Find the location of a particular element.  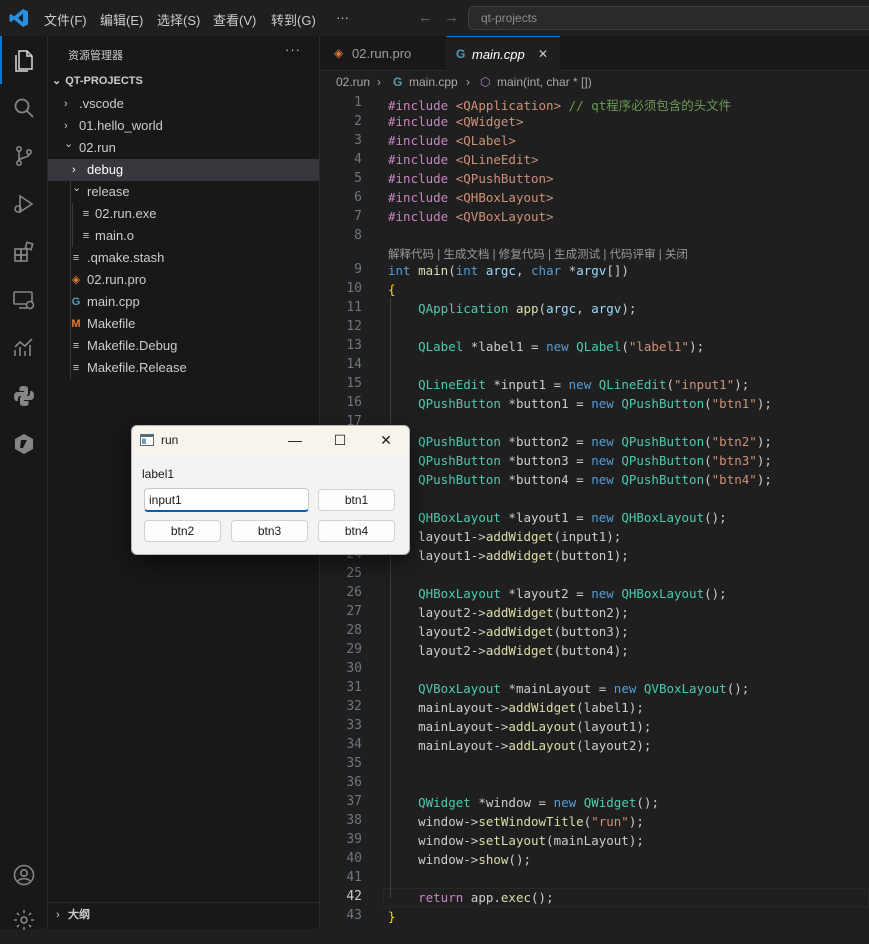

ai-codelens-actions: 解释代码 | 生成文档 | 修复代码 | 生成测试 | 代码评审 | 关闭 is located at coordinates (538, 254).